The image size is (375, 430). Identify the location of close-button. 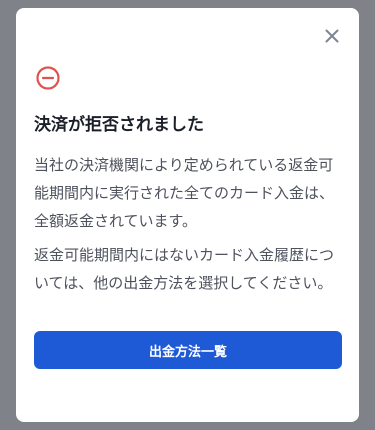
(332, 36).